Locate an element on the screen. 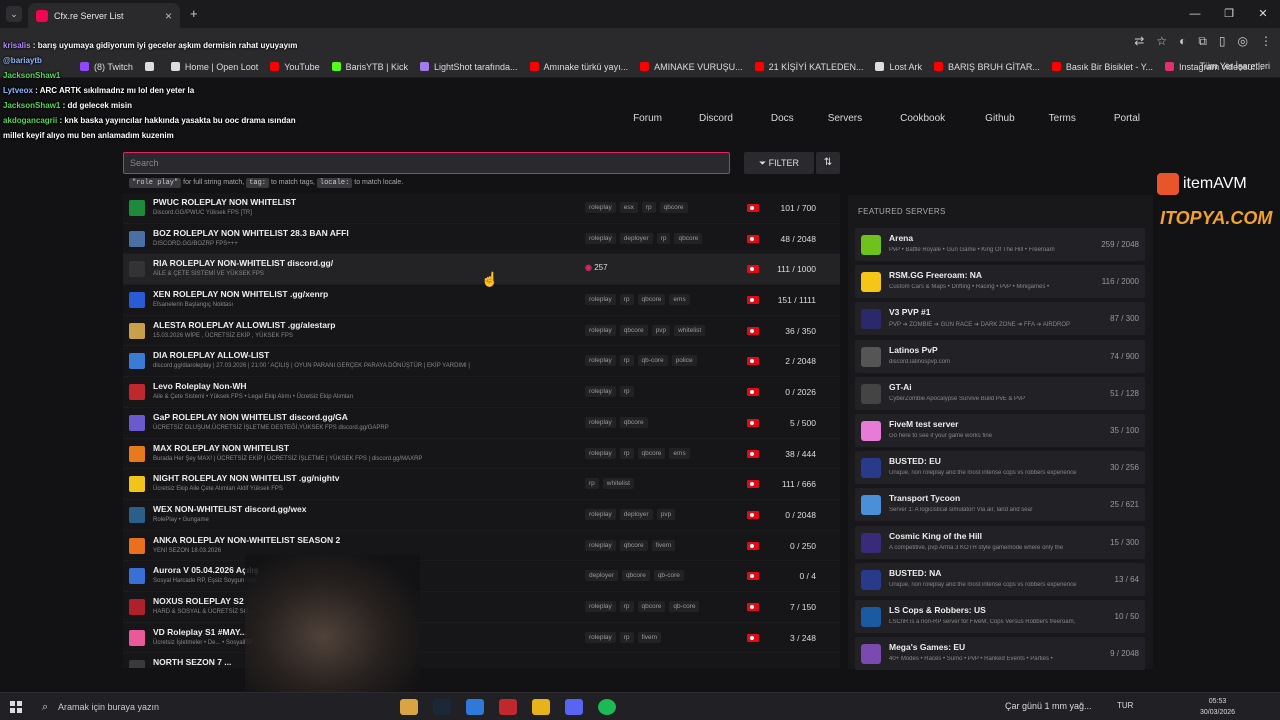 Image resolution: width=1280 pixels, height=720 pixels. filter-button: ⏷ FILTER is located at coordinates (779, 163).